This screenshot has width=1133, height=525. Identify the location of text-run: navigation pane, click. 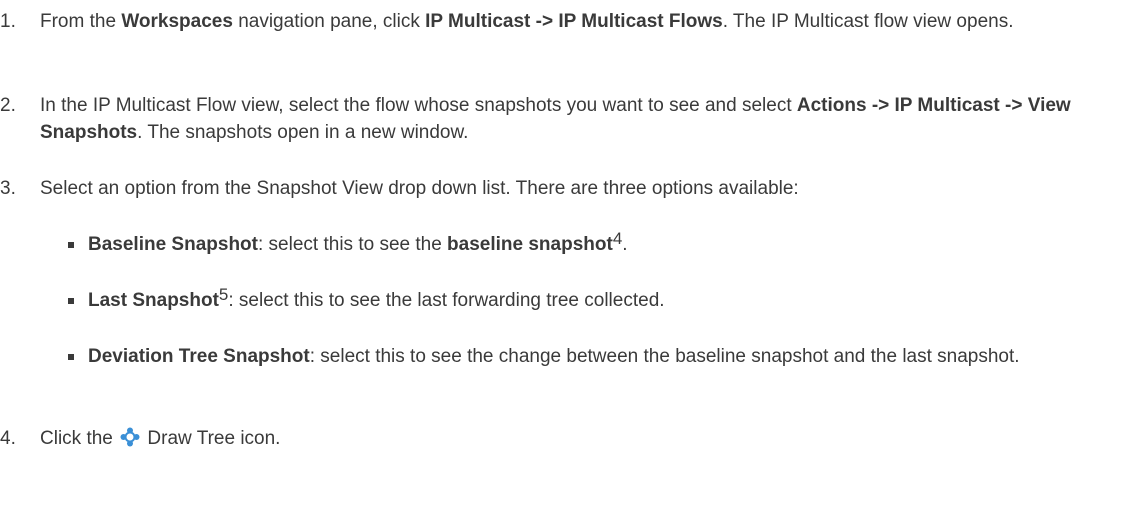
(329, 21).